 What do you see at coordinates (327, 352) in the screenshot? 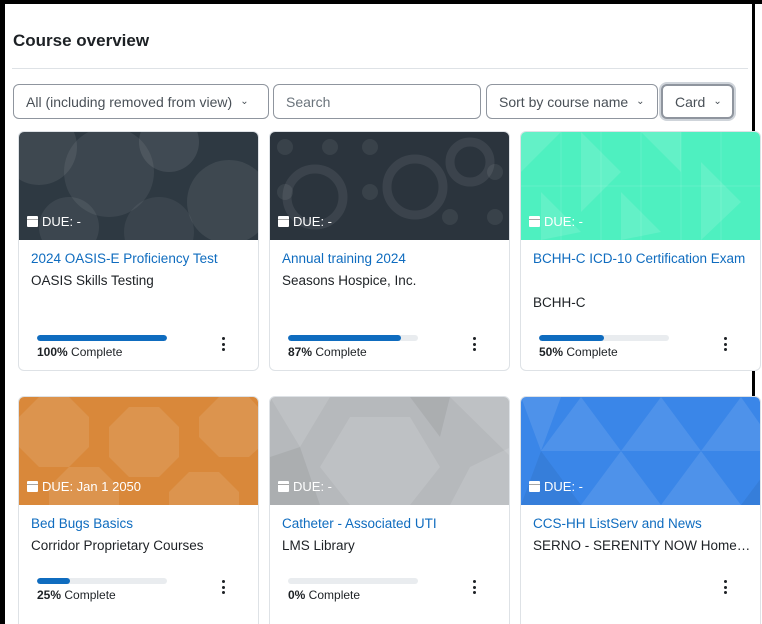
I see `progress-text: 87% Complete` at bounding box center [327, 352].